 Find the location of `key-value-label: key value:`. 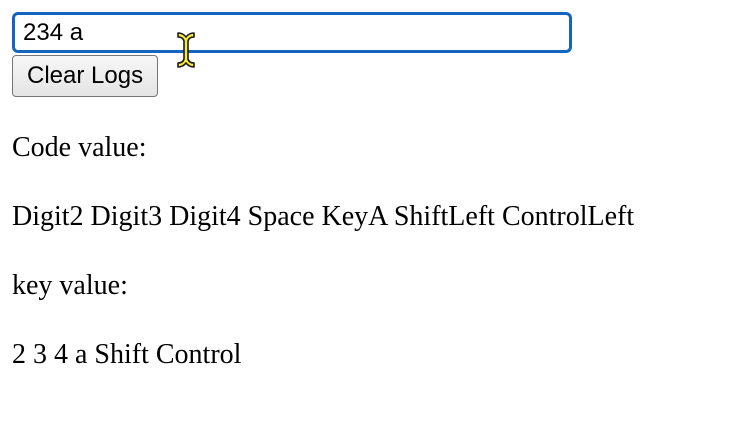

key-value-label: key value: is located at coordinates (70, 285).